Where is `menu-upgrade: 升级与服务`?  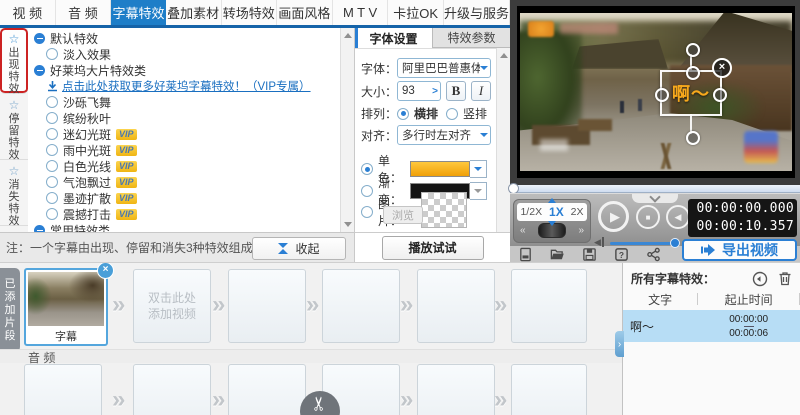
menu-upgrade: 升级与服务 is located at coordinates (477, 12).